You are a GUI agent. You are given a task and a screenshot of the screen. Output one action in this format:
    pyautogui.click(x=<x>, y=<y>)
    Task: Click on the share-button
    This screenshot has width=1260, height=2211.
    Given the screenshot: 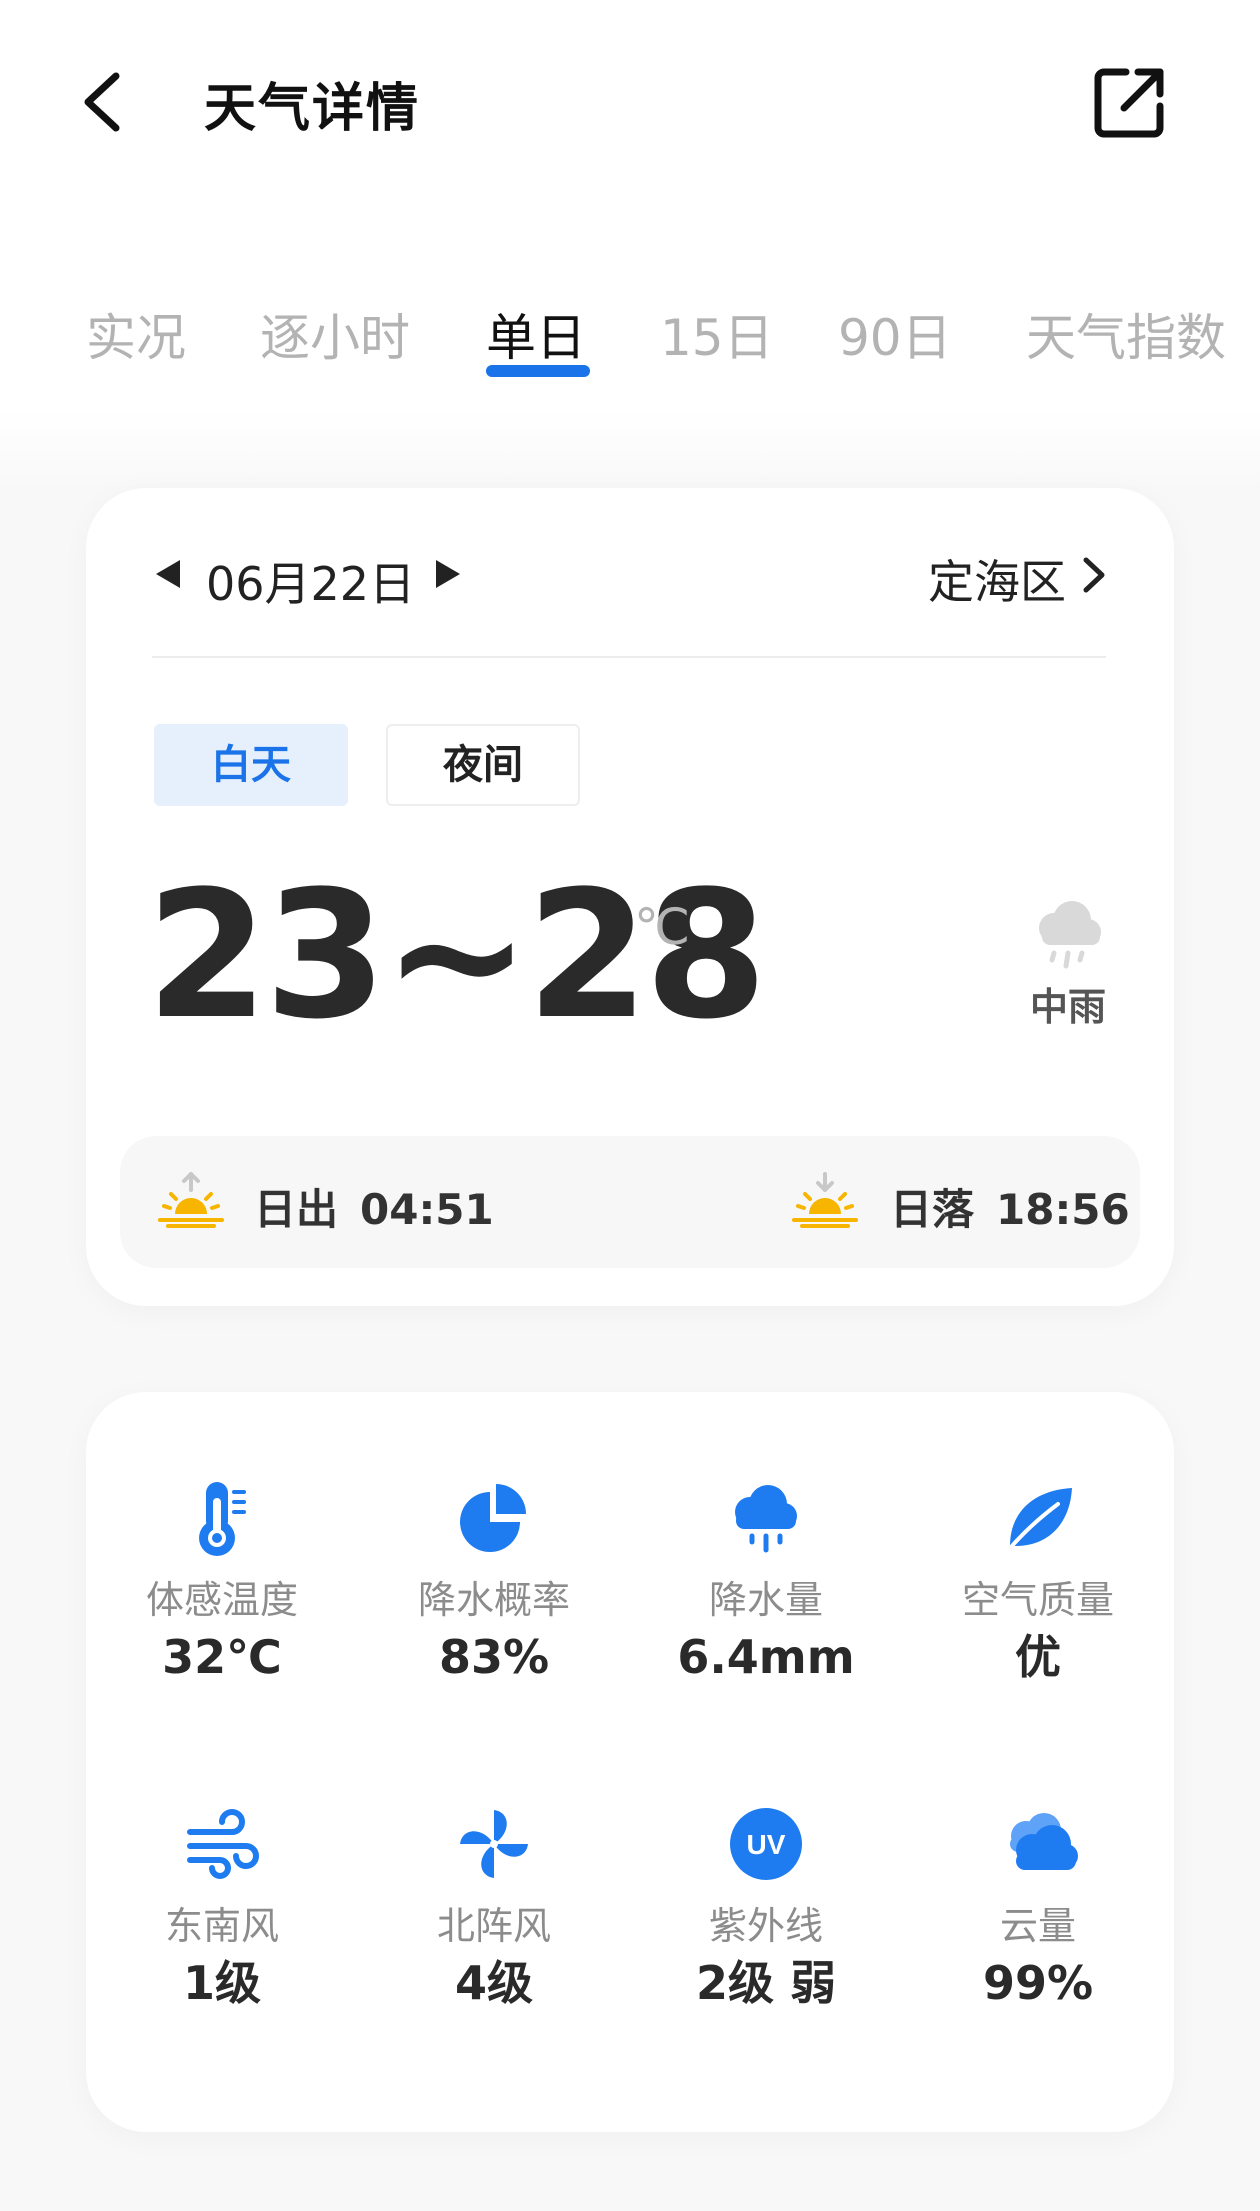 What is the action you would take?
    pyautogui.click(x=1130, y=102)
    